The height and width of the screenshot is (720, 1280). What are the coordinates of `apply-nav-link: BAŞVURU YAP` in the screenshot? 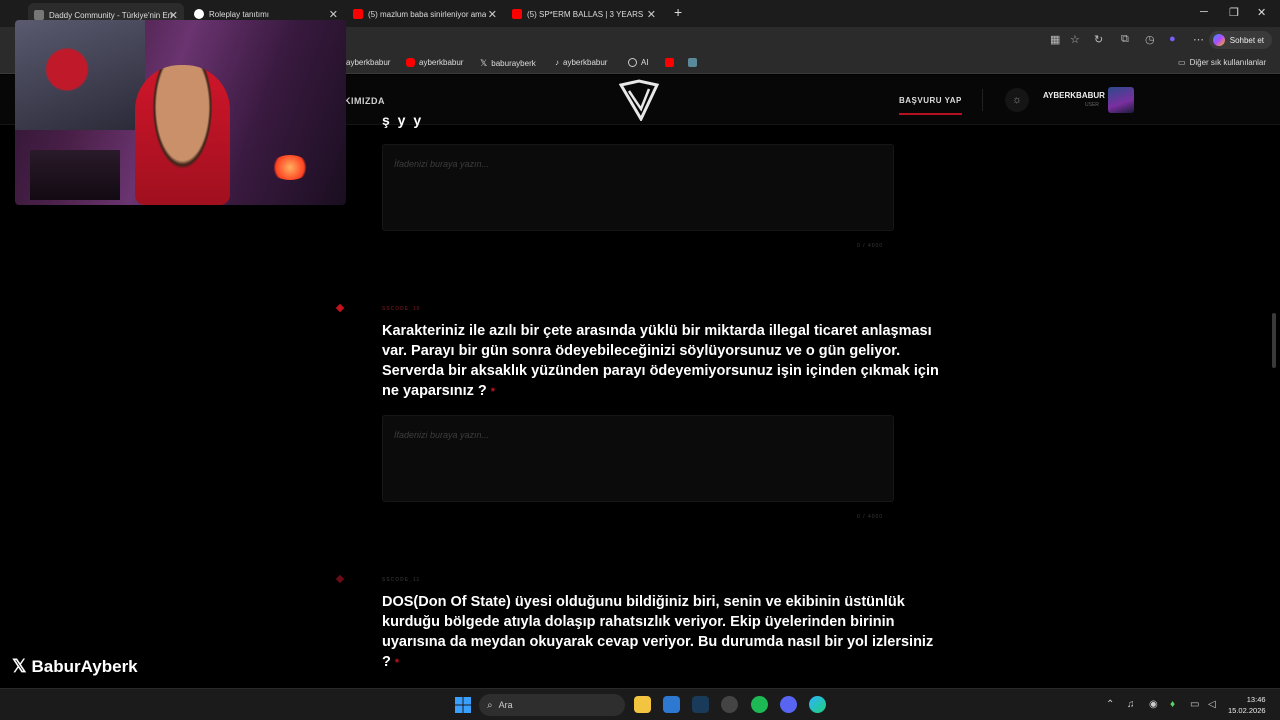 It's located at (930, 100).